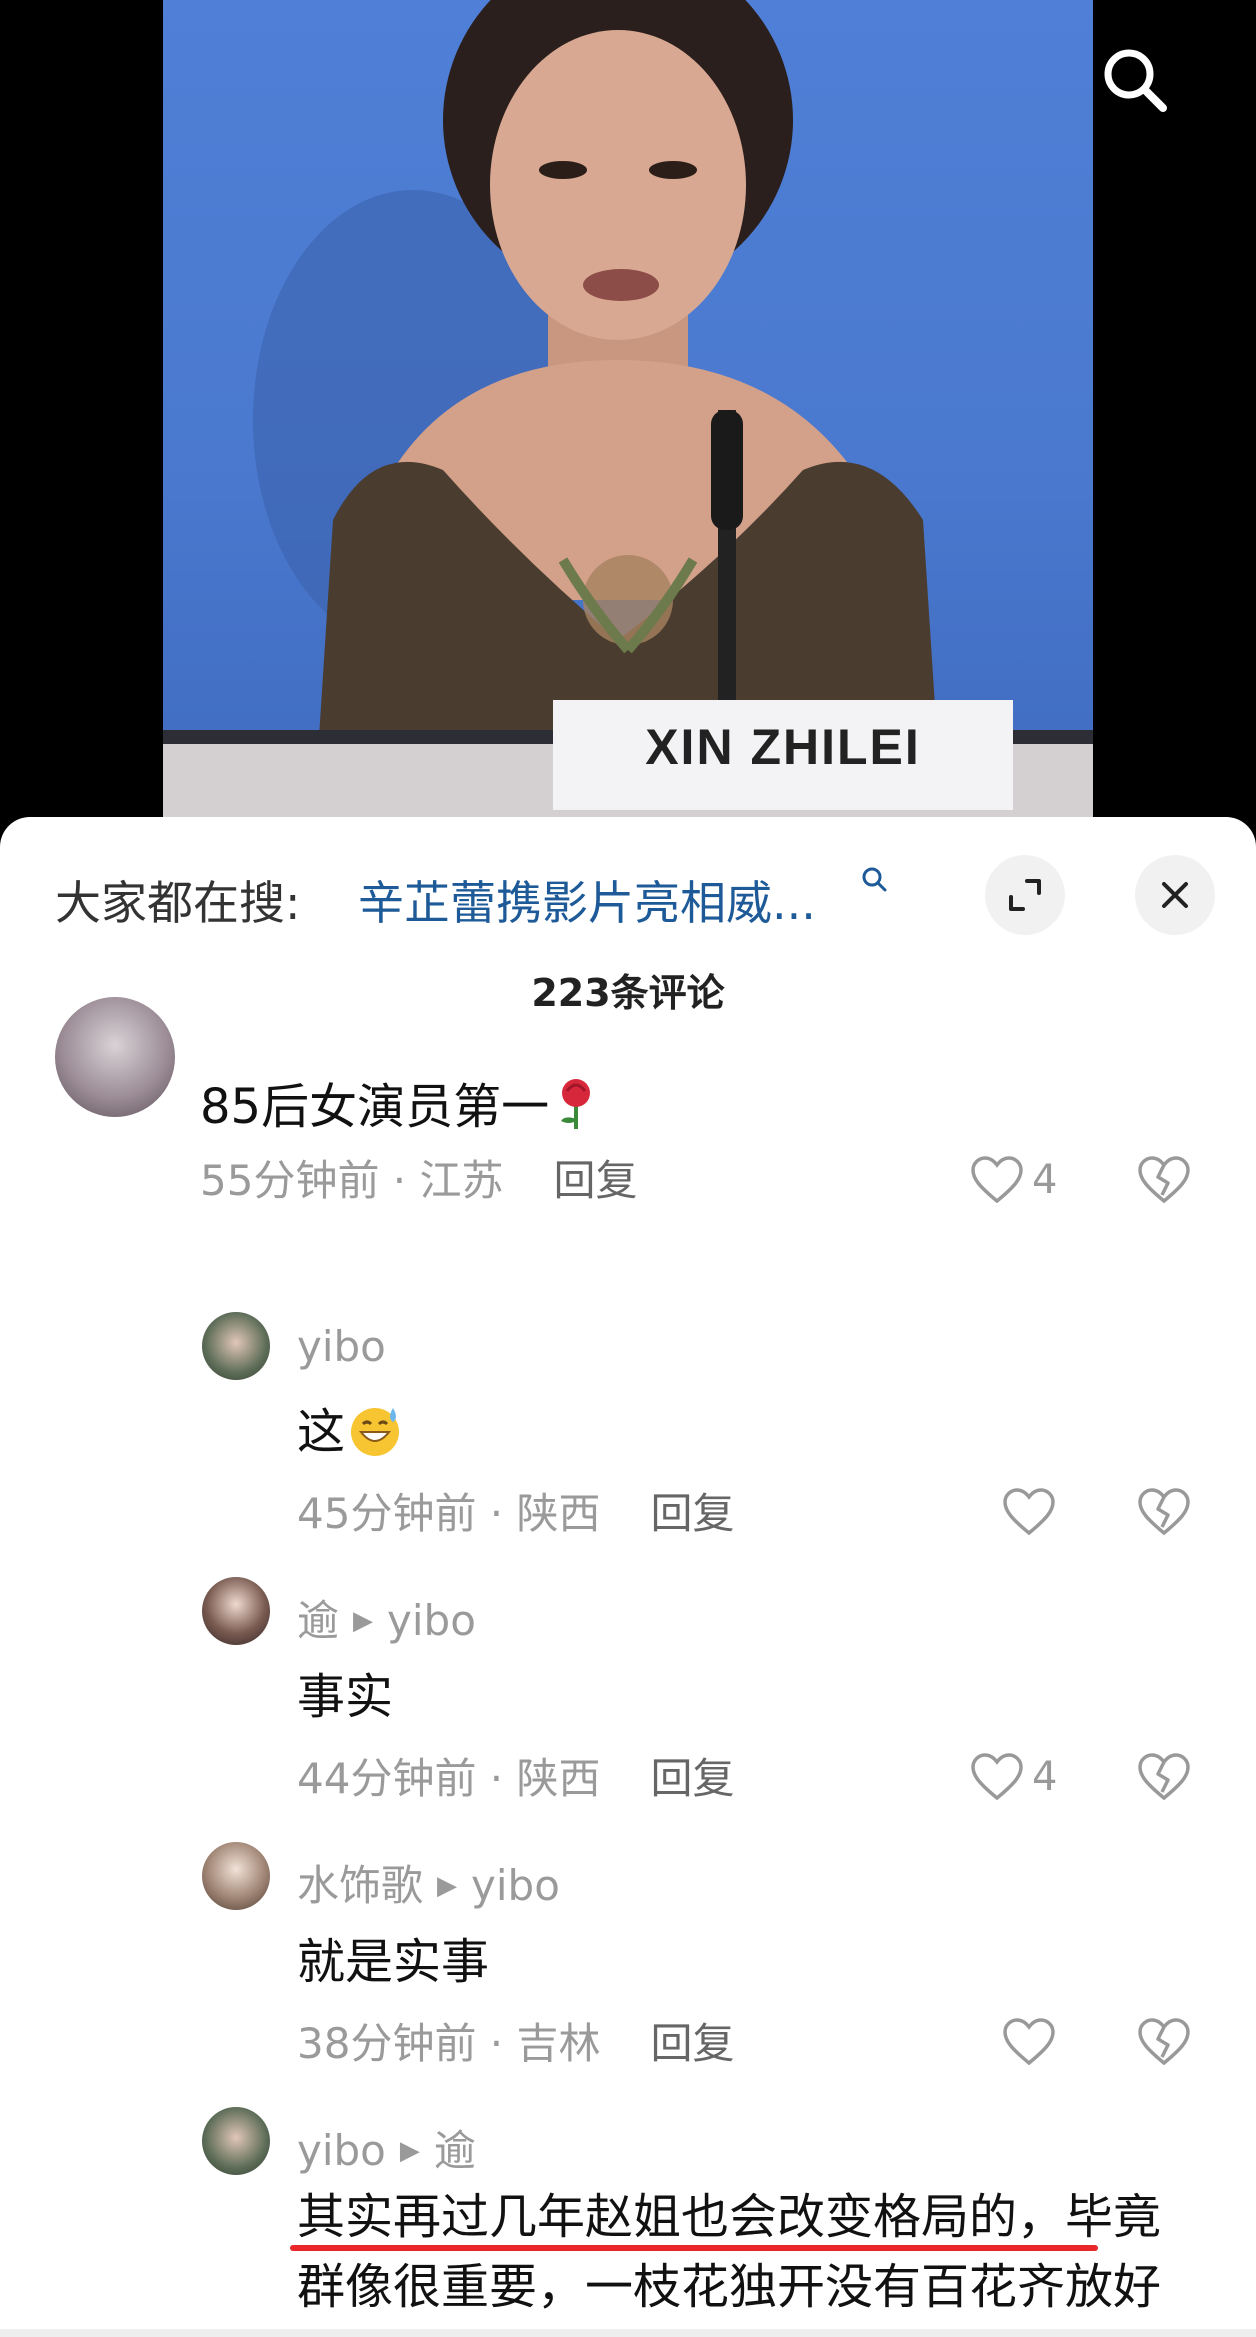 The height and width of the screenshot is (2337, 1256). Describe the element at coordinates (178, 903) in the screenshot. I see `trending-search-prefix: 大家都在搜:` at that location.